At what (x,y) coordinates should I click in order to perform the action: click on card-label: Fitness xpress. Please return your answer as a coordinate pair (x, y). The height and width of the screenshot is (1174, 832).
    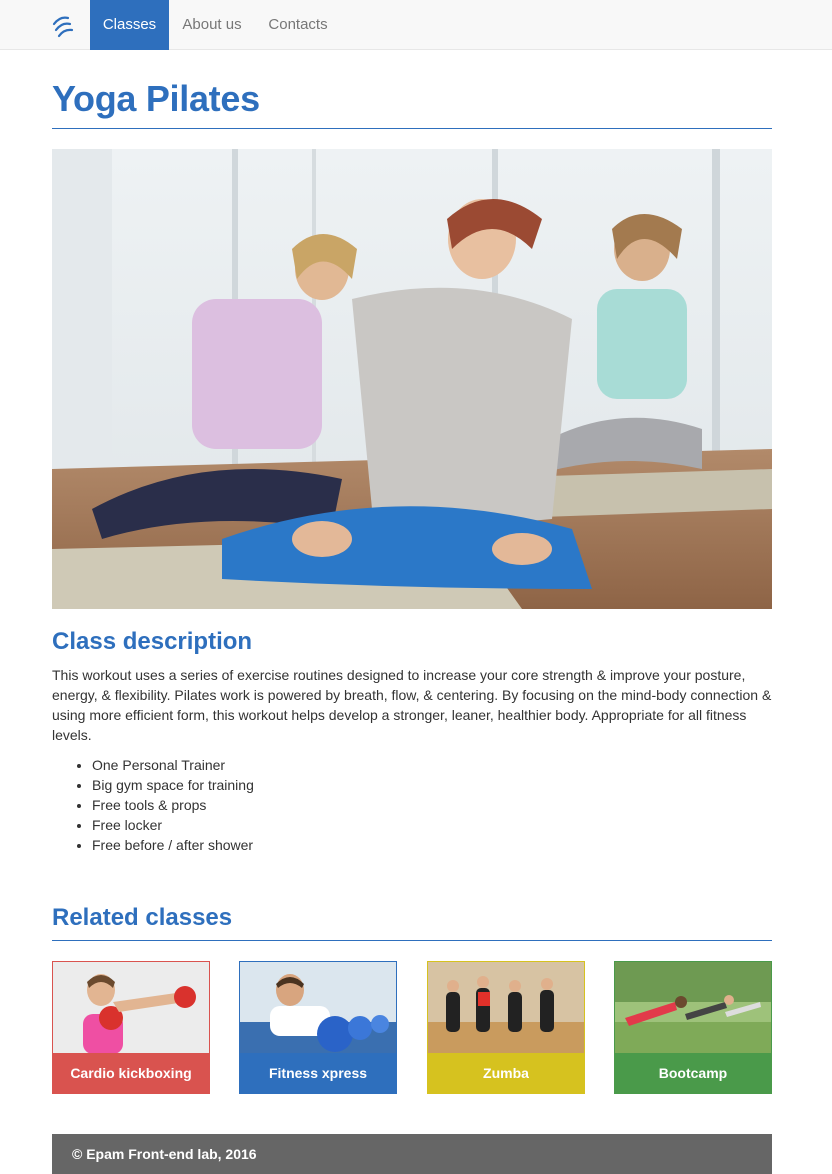
    Looking at the image, I should click on (318, 1073).